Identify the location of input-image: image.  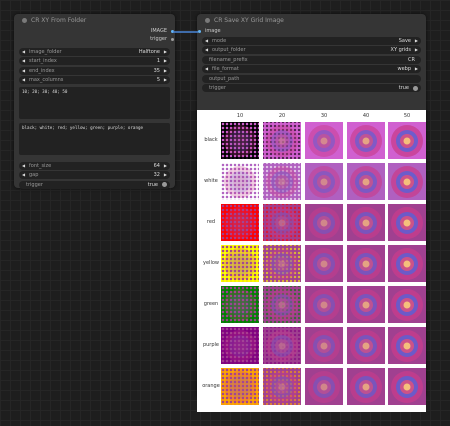
(311, 31).